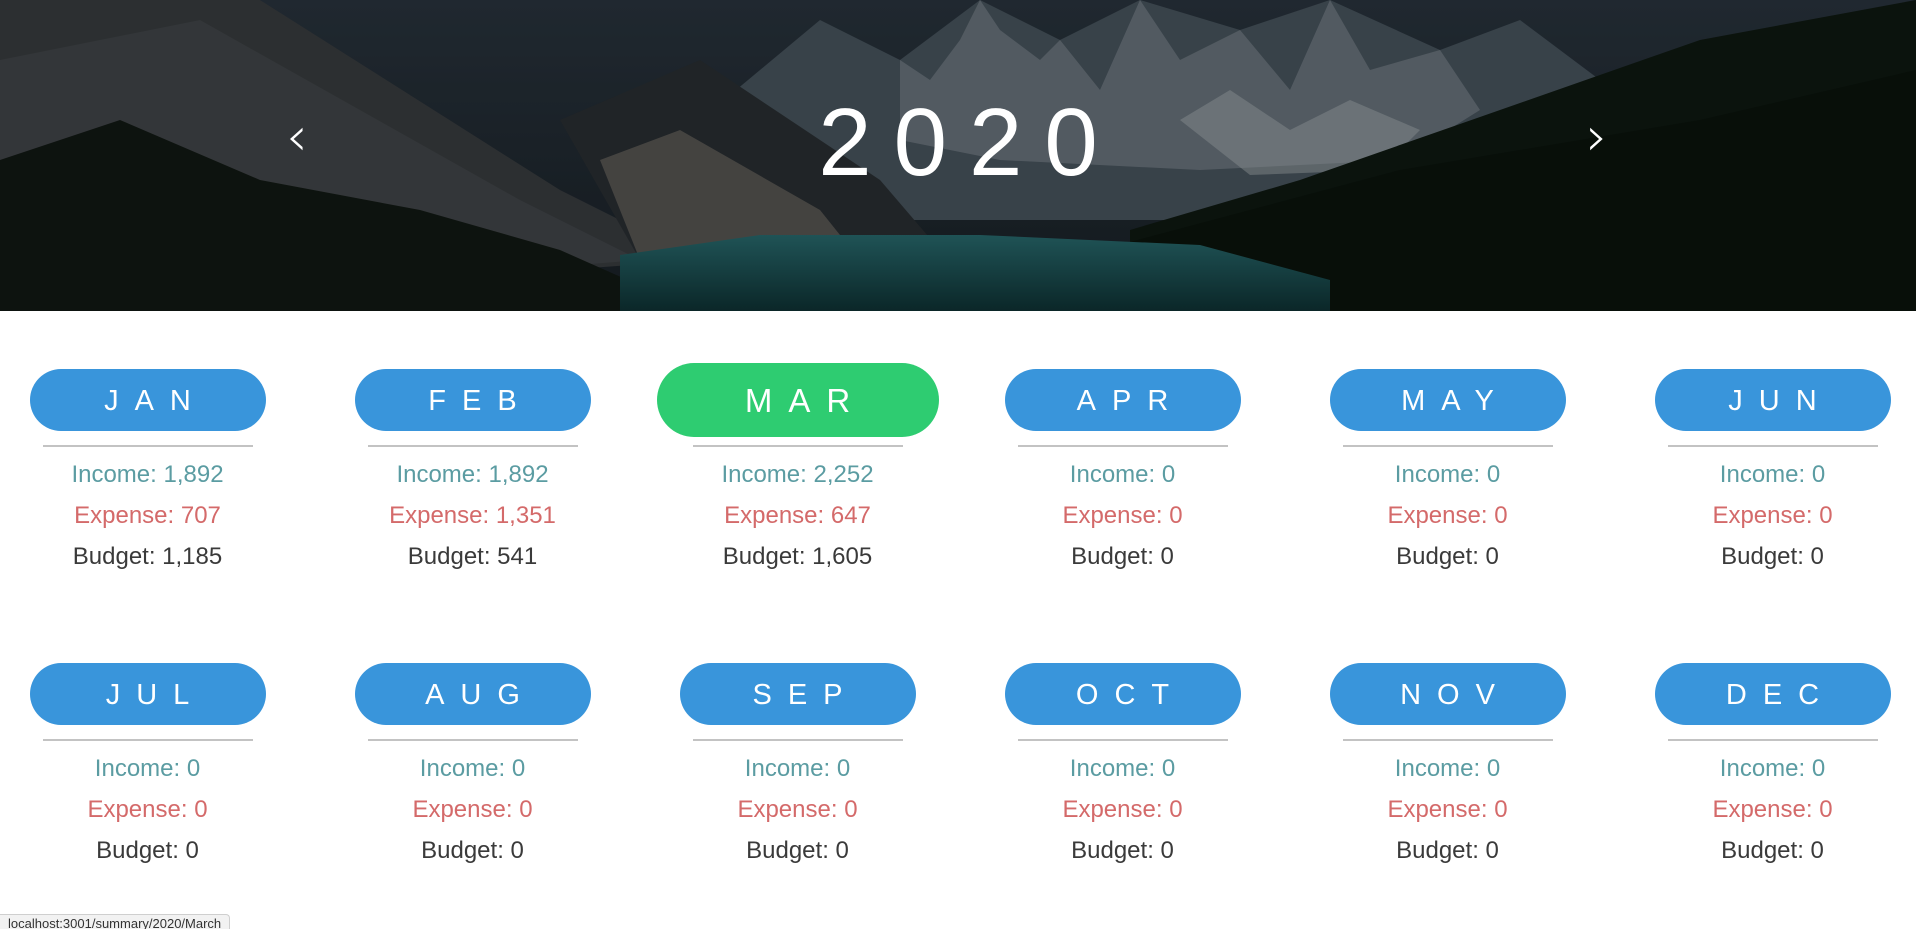 The height and width of the screenshot is (929, 1916). Describe the element at coordinates (472, 400) in the screenshot. I see `month-button-feb: FEB` at that location.